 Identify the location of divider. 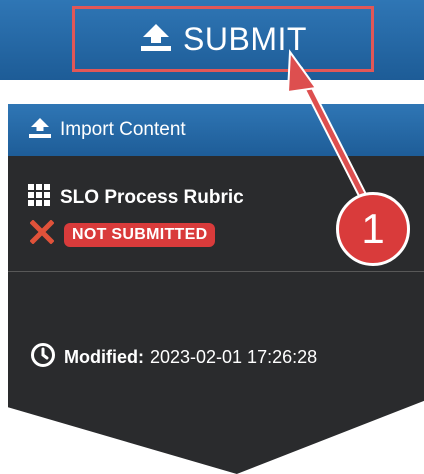
(216, 271).